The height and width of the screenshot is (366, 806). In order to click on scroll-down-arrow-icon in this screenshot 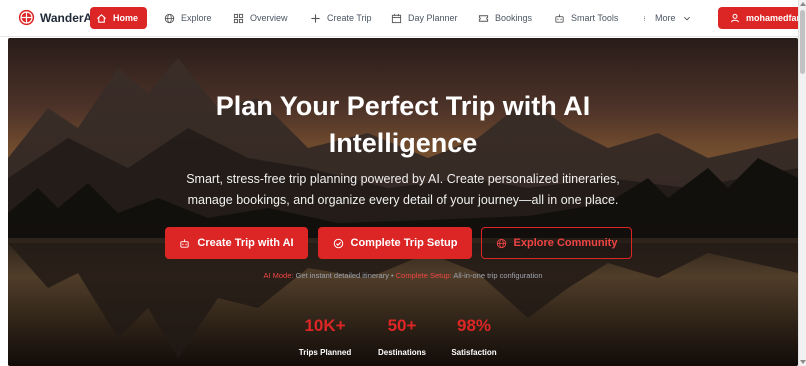, I will do `click(803, 362)`.